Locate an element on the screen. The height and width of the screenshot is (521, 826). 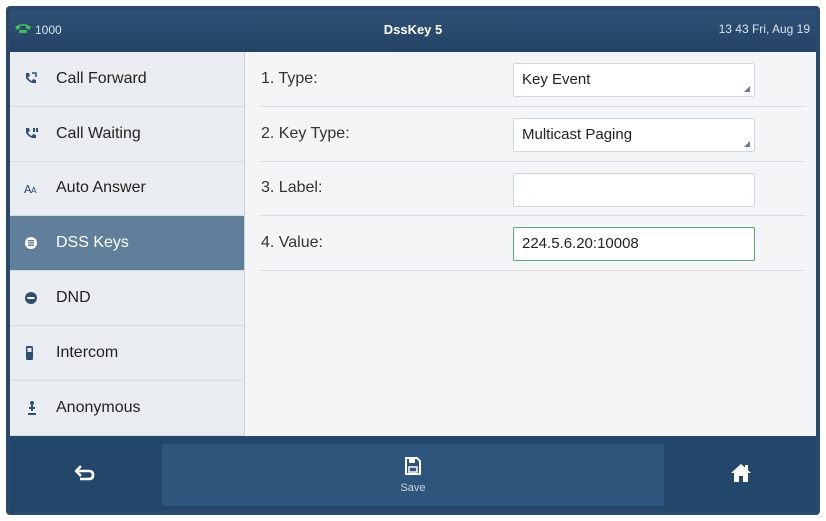
auto-answer-icon: AA is located at coordinates (40, 188).